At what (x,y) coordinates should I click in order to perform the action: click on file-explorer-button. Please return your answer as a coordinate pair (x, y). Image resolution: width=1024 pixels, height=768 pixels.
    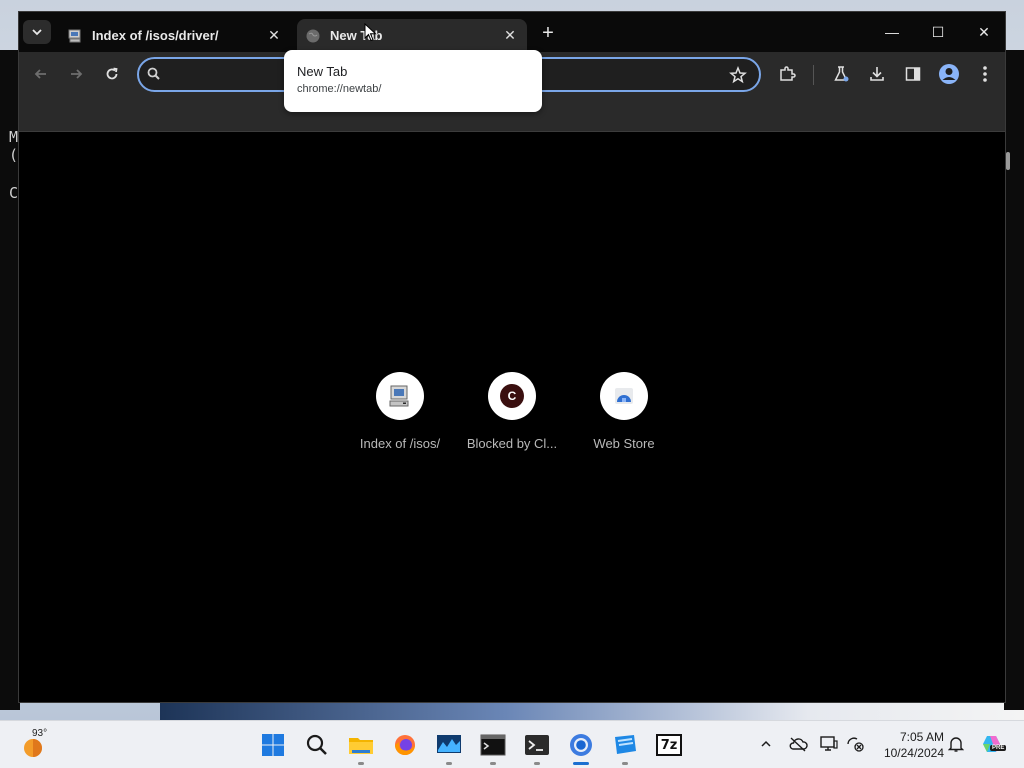
    Looking at the image, I should click on (361, 747).